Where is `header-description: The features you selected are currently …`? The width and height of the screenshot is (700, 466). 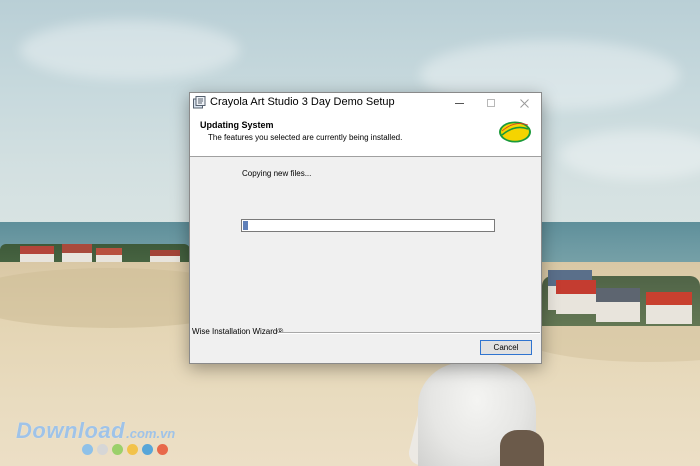 header-description: The features you selected are currently … is located at coordinates (305, 137).